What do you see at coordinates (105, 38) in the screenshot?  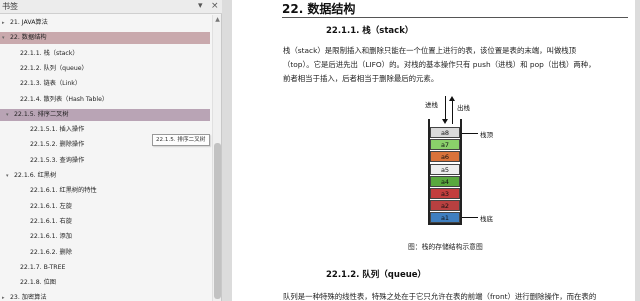 I see `bookmark-item: ▾ 22. 数据结构` at bounding box center [105, 38].